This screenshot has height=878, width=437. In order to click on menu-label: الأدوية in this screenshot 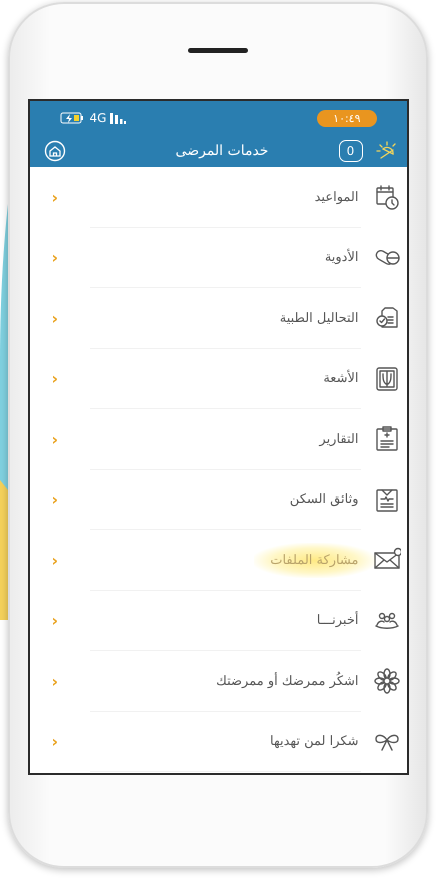, I will do `click(341, 258)`.